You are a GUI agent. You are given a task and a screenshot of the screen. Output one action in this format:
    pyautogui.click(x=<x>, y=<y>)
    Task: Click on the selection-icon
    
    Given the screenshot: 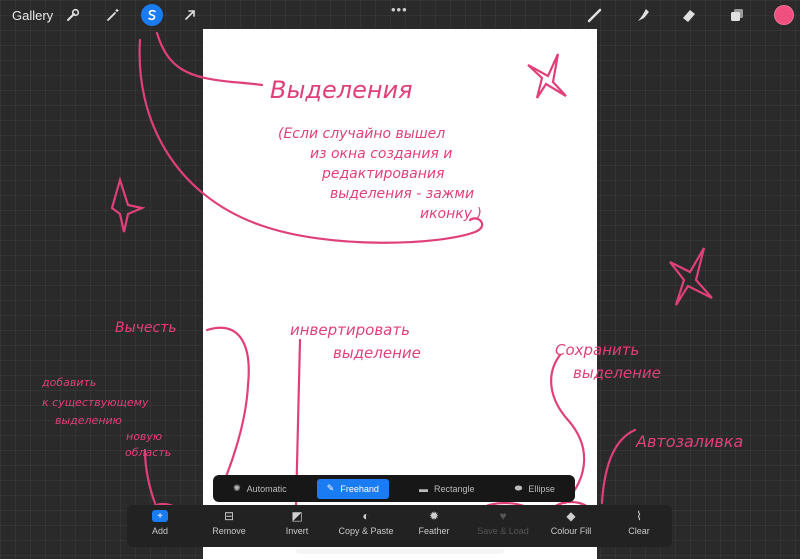 What is the action you would take?
    pyautogui.click(x=152, y=15)
    